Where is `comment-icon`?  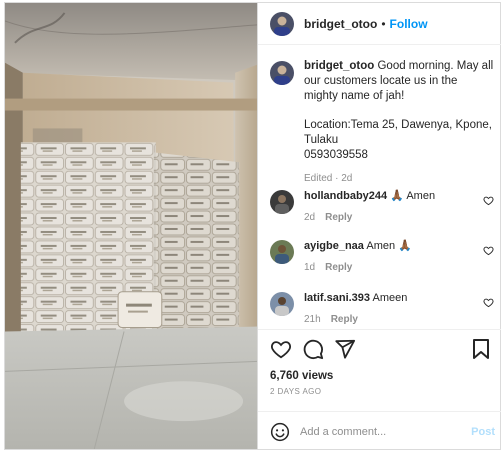 comment-icon is located at coordinates (313, 349).